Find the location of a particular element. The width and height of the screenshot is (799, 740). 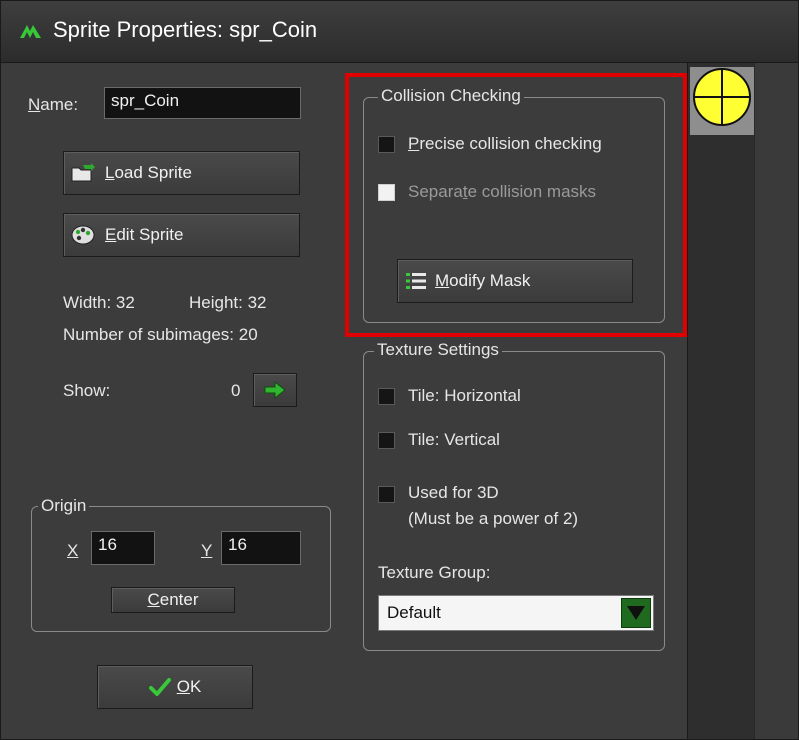

tile-horizontal-label: Tile: Horizontal is located at coordinates (464, 395).